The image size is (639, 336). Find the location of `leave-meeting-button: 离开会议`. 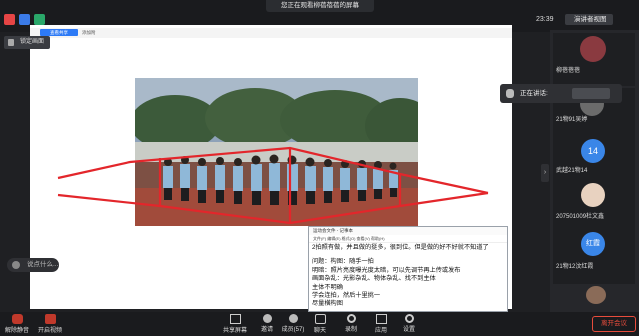

leave-meeting-button: 离开会议 is located at coordinates (614, 324).